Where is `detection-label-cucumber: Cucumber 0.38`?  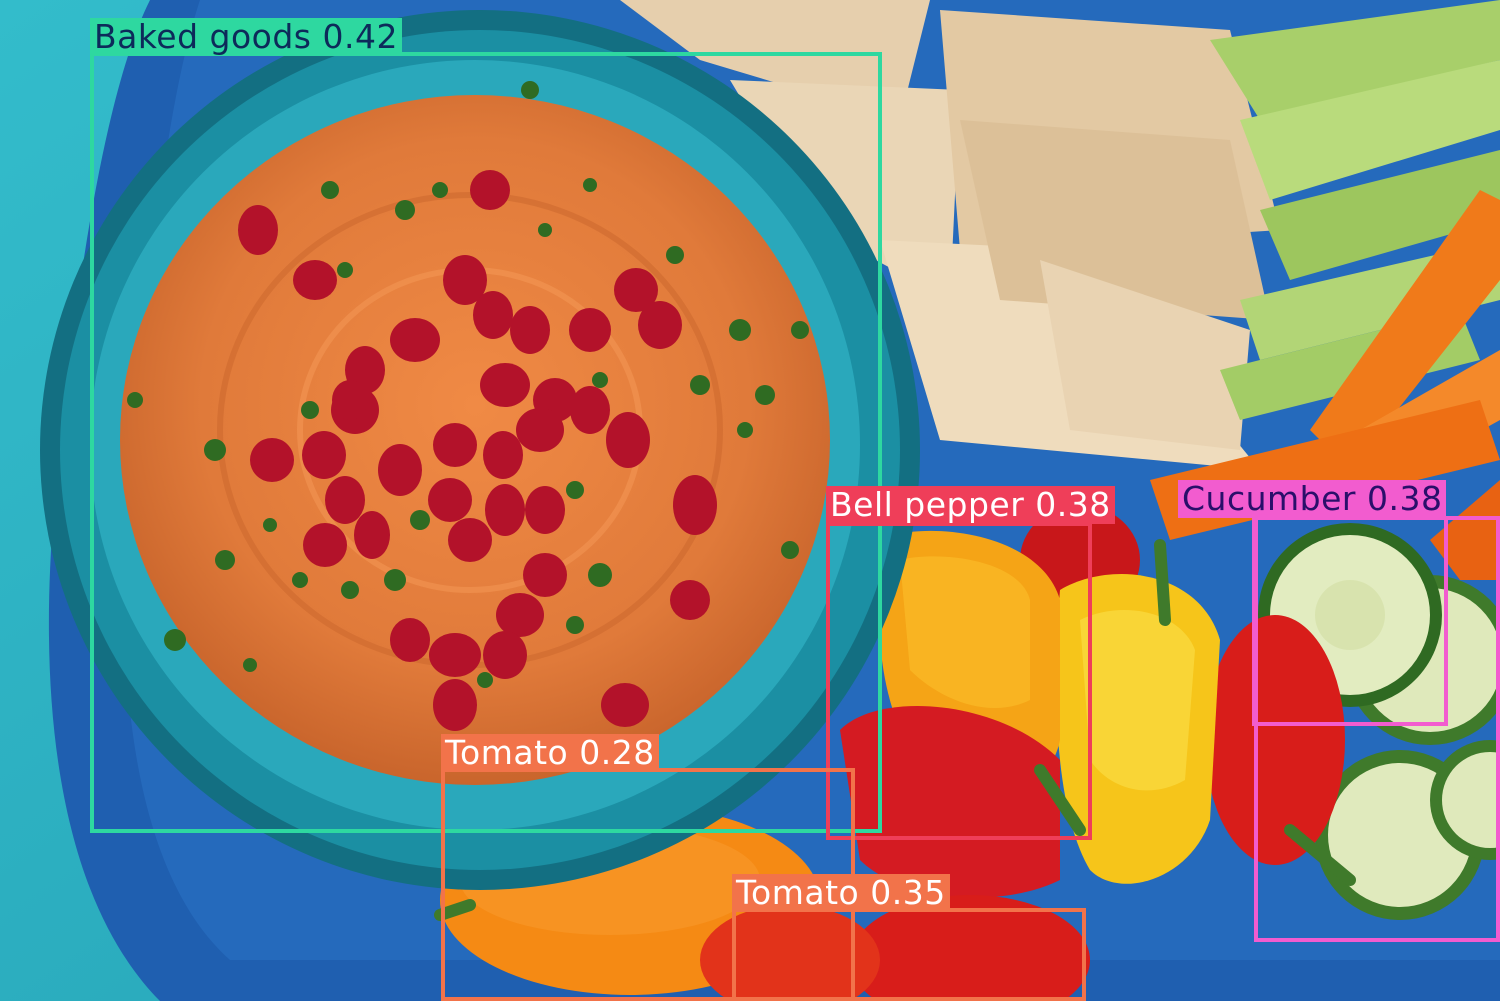 detection-label-cucumber: Cucumber 0.38 is located at coordinates (1312, 499).